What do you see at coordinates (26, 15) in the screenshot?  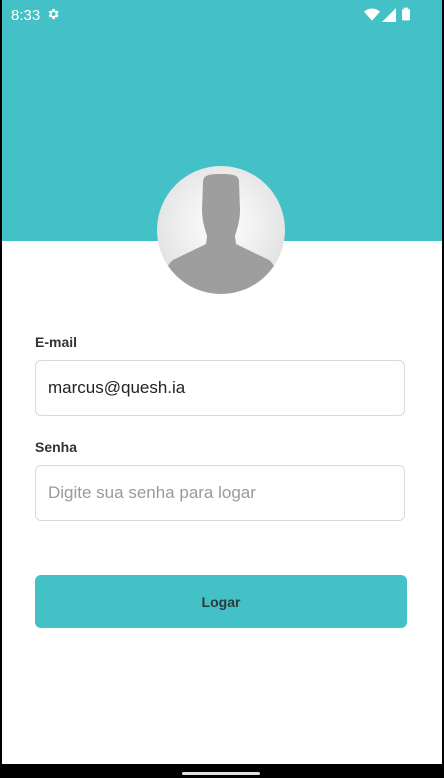 I see `status-time: 8:33` at bounding box center [26, 15].